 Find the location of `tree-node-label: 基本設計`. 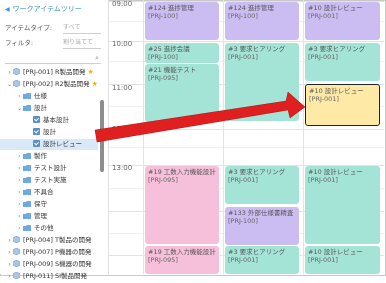

tree-node-label: 基本設計 is located at coordinates (56, 120).